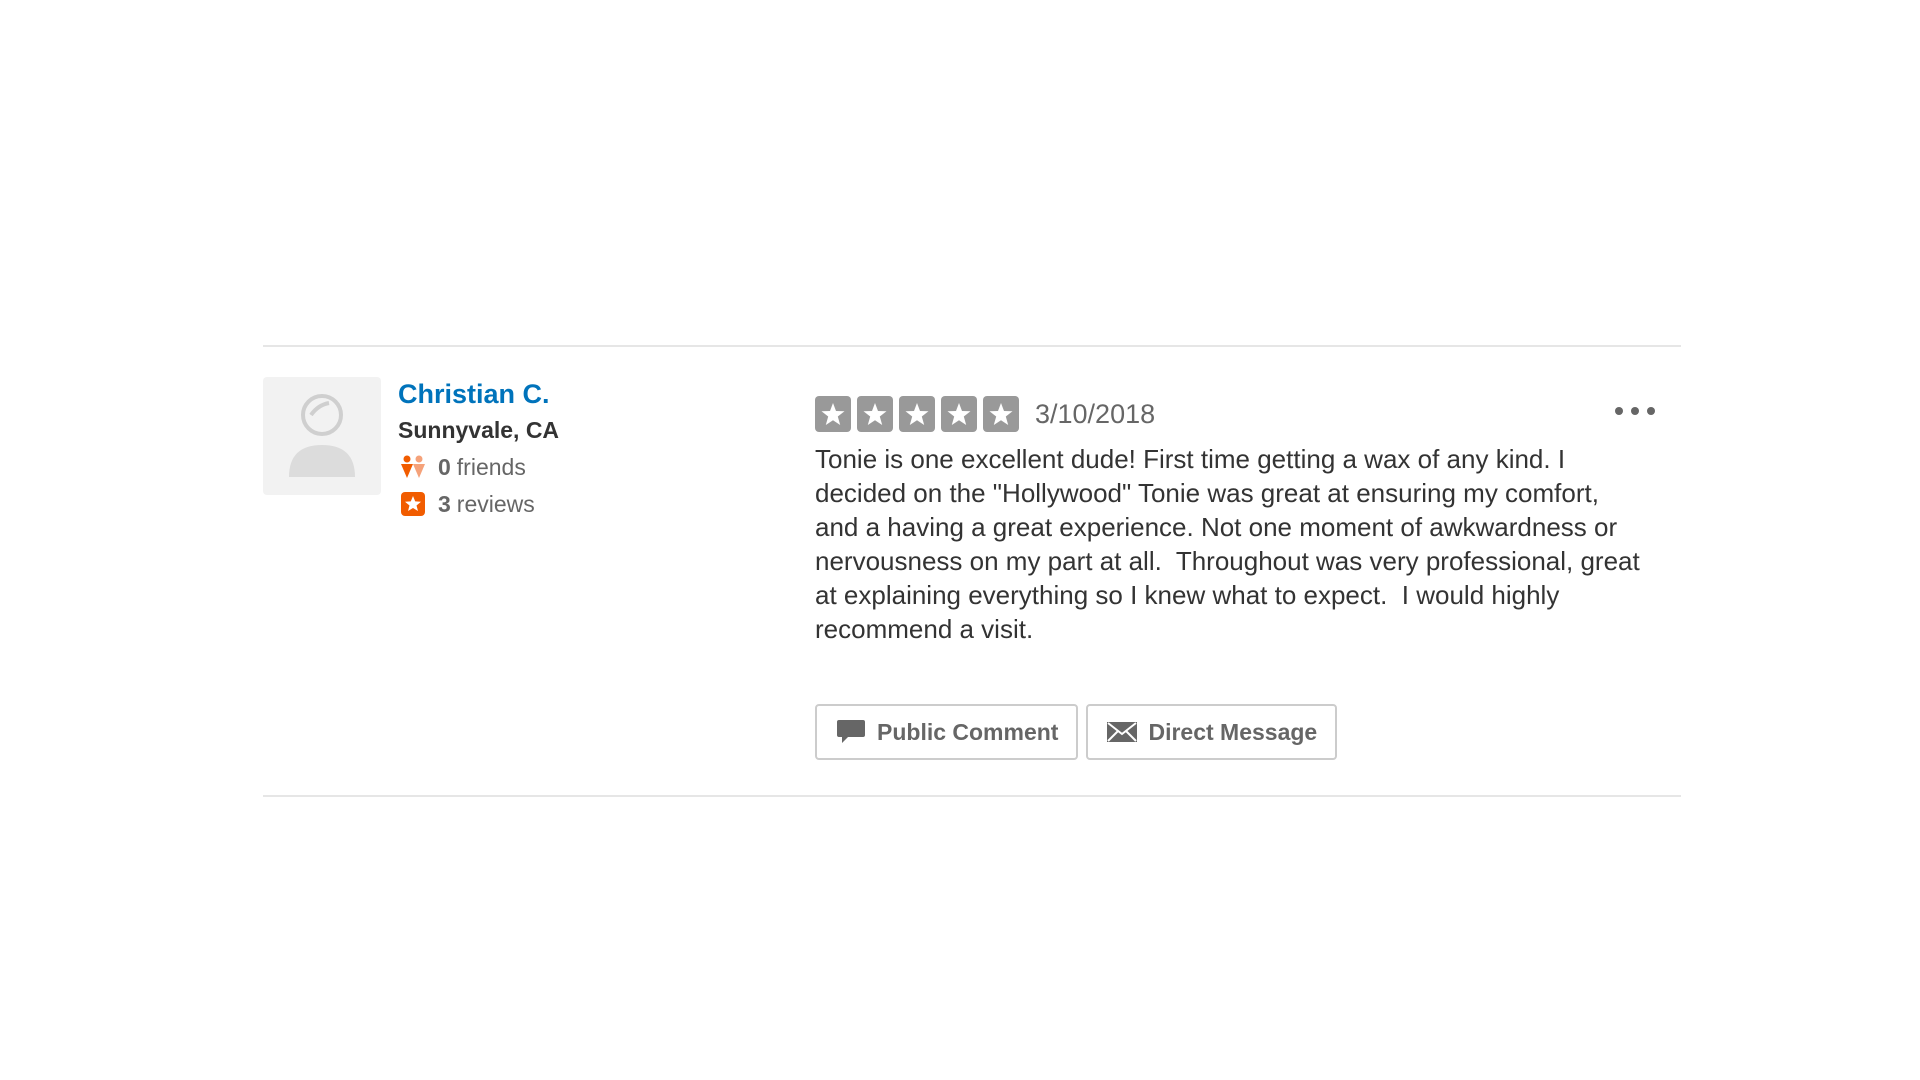 Image resolution: width=1920 pixels, height=1080 pixels. I want to click on reviews-stat: 3 reviews, so click(478, 504).